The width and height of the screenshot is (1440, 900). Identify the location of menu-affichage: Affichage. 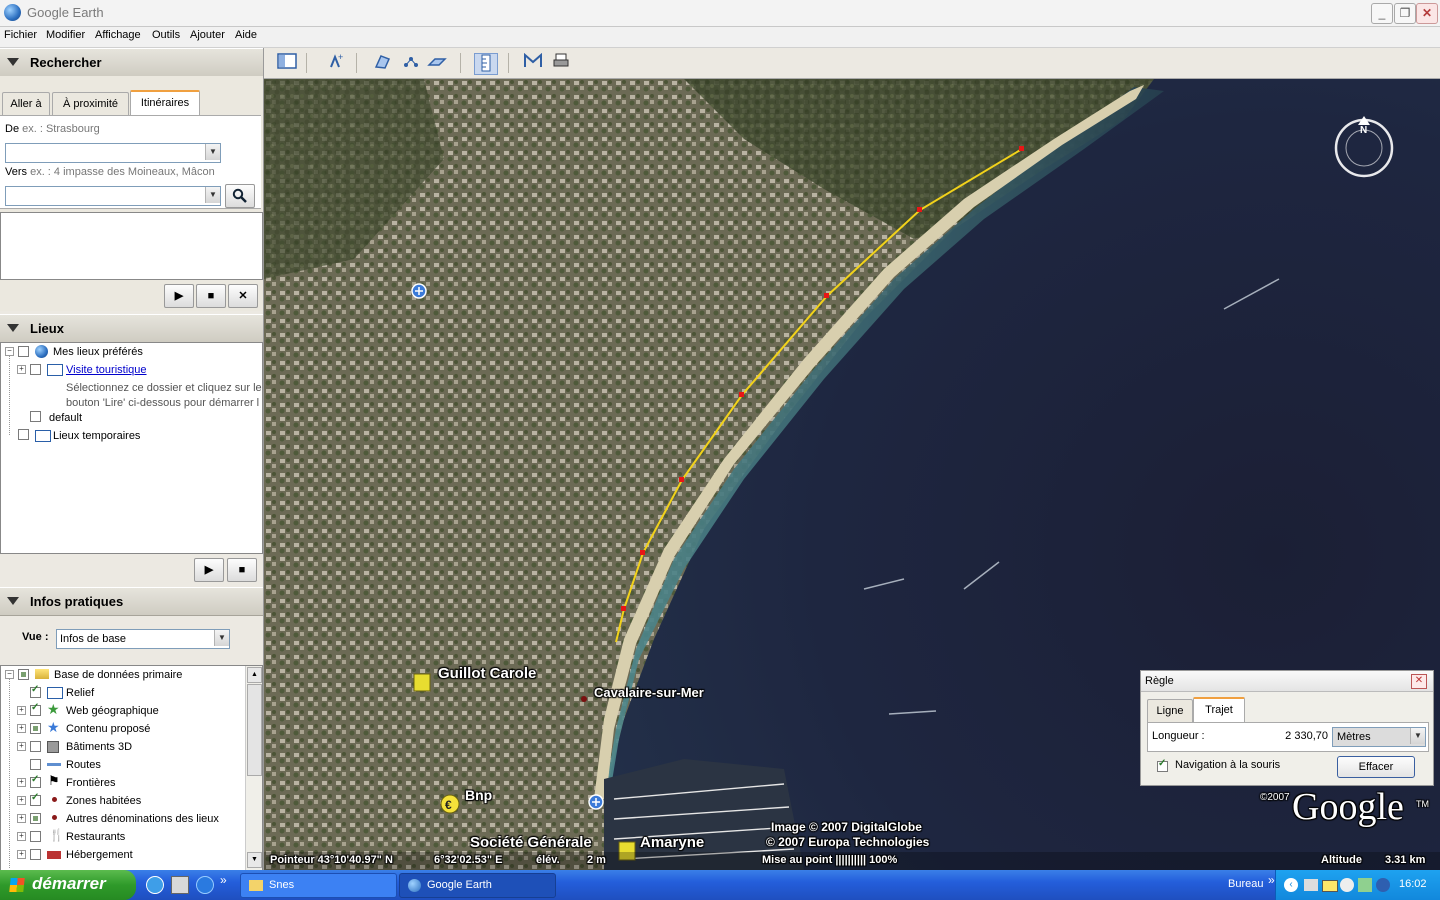
(118, 35).